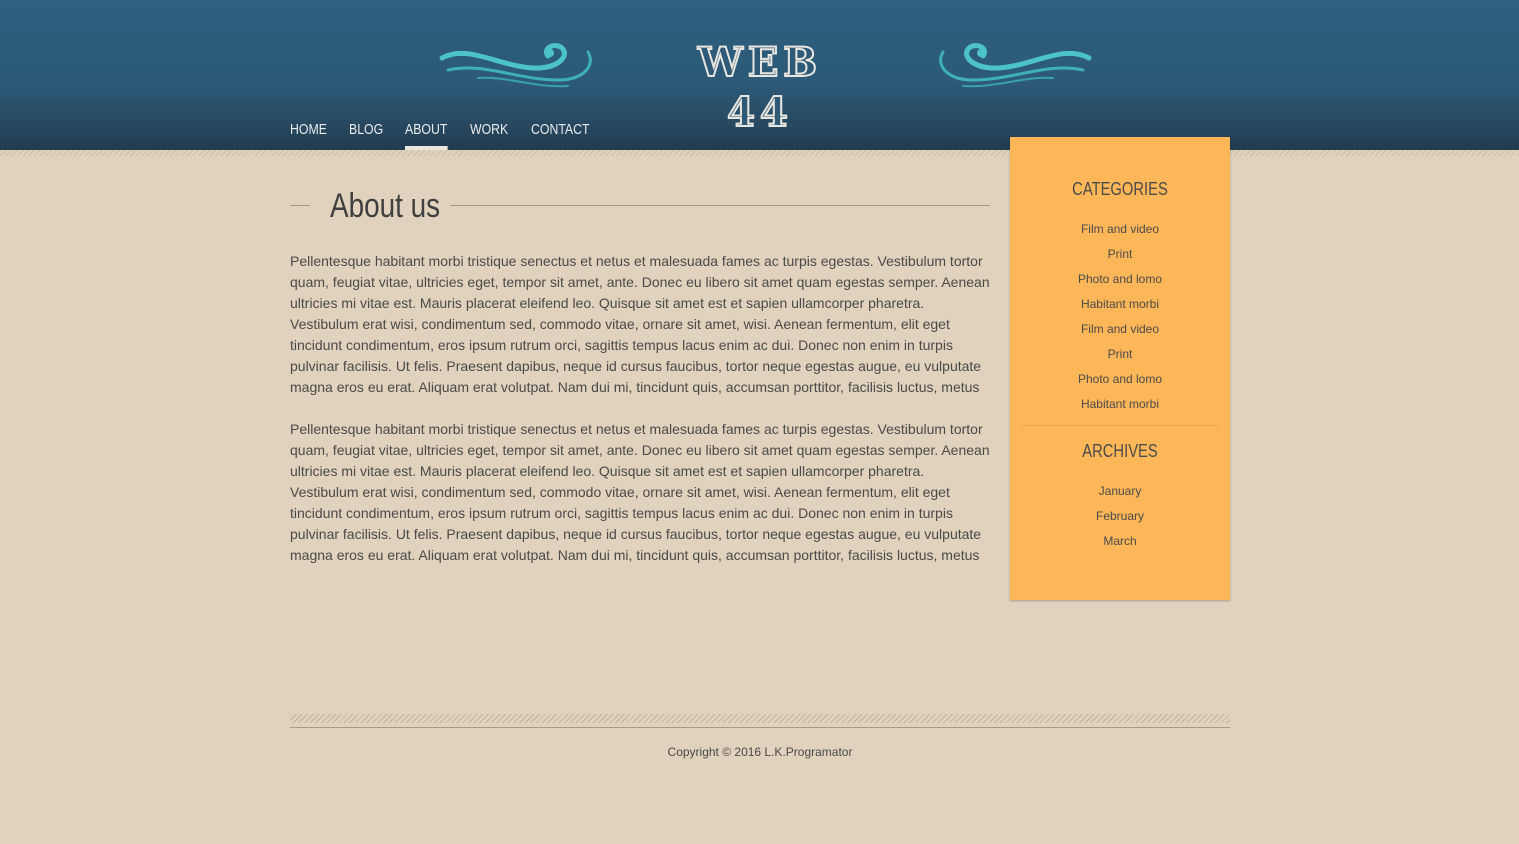  I want to click on archive-link: January, so click(1120, 491).